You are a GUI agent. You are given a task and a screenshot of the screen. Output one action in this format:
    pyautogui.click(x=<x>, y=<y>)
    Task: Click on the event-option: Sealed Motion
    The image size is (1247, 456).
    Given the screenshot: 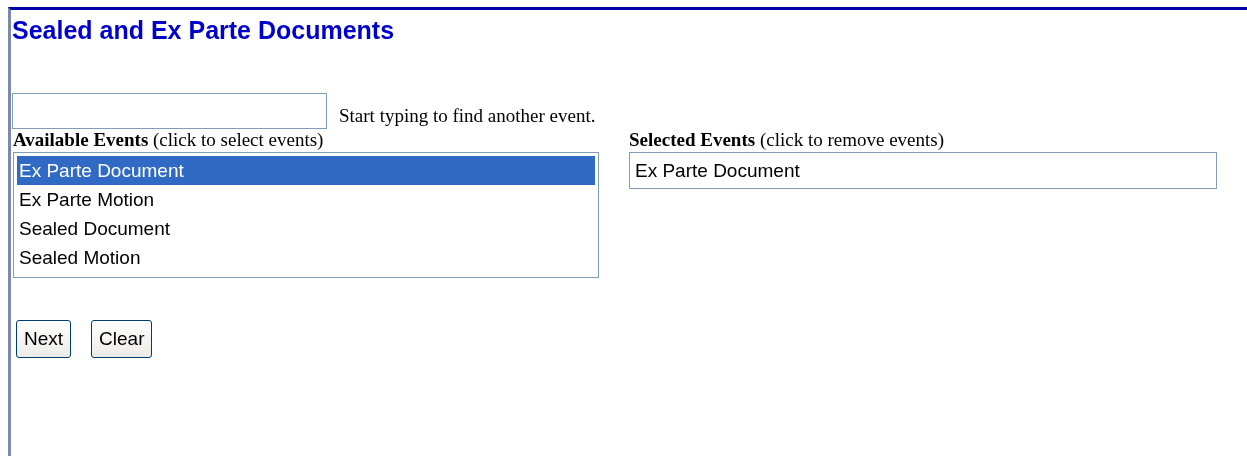 What is the action you would take?
    pyautogui.click(x=306, y=257)
    